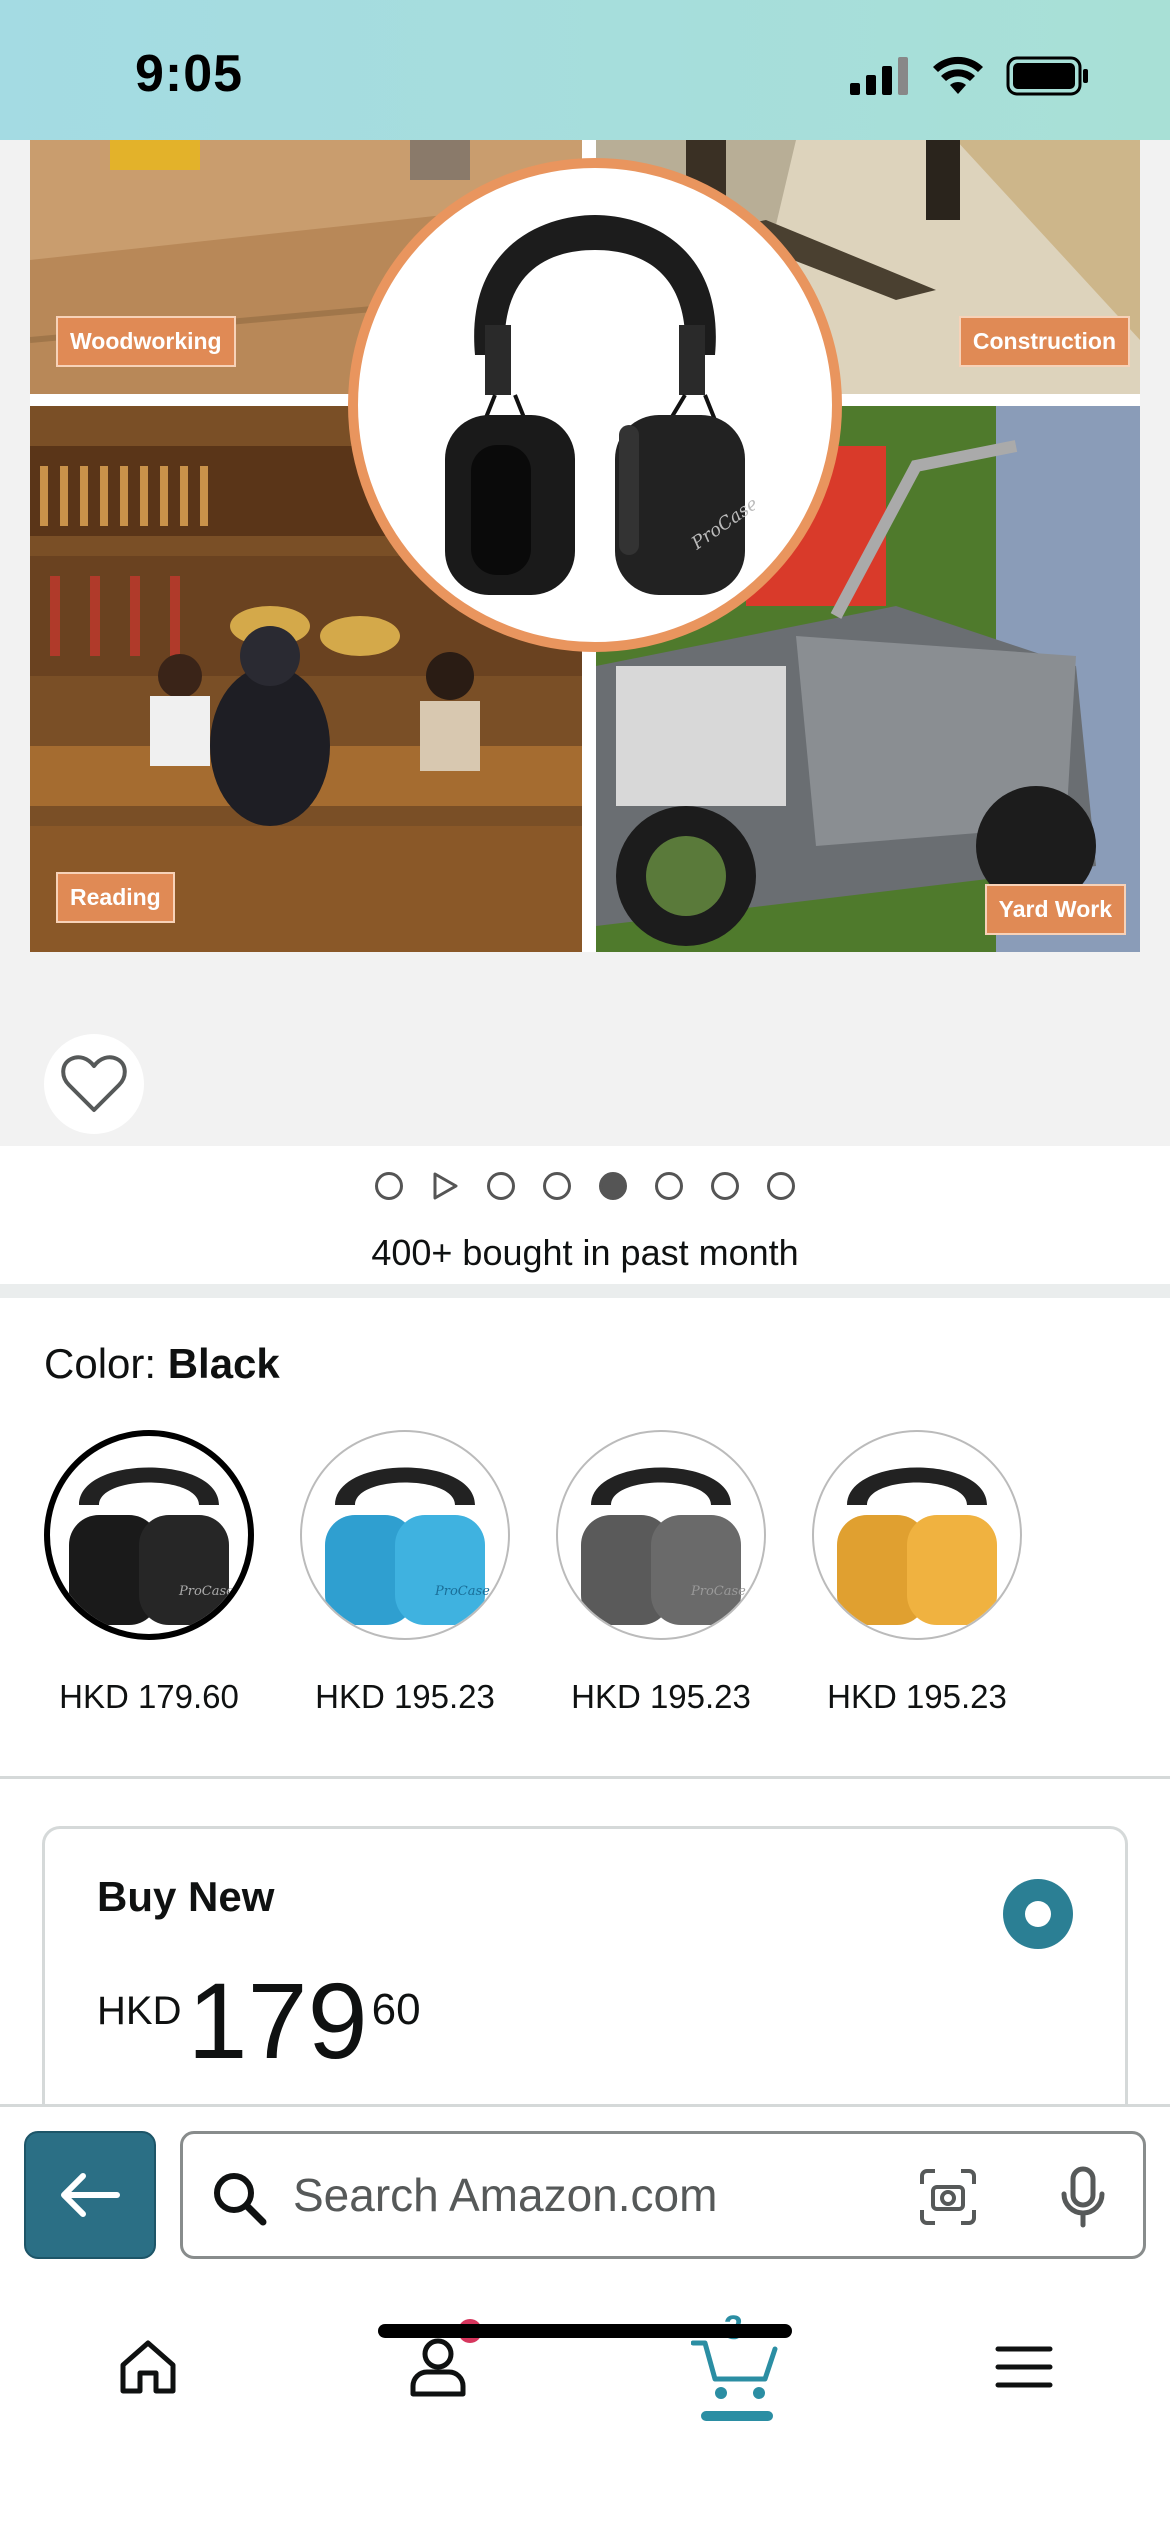 This screenshot has height=2532, width=1170. I want to click on buy-new-title: Buy New, so click(186, 1896).